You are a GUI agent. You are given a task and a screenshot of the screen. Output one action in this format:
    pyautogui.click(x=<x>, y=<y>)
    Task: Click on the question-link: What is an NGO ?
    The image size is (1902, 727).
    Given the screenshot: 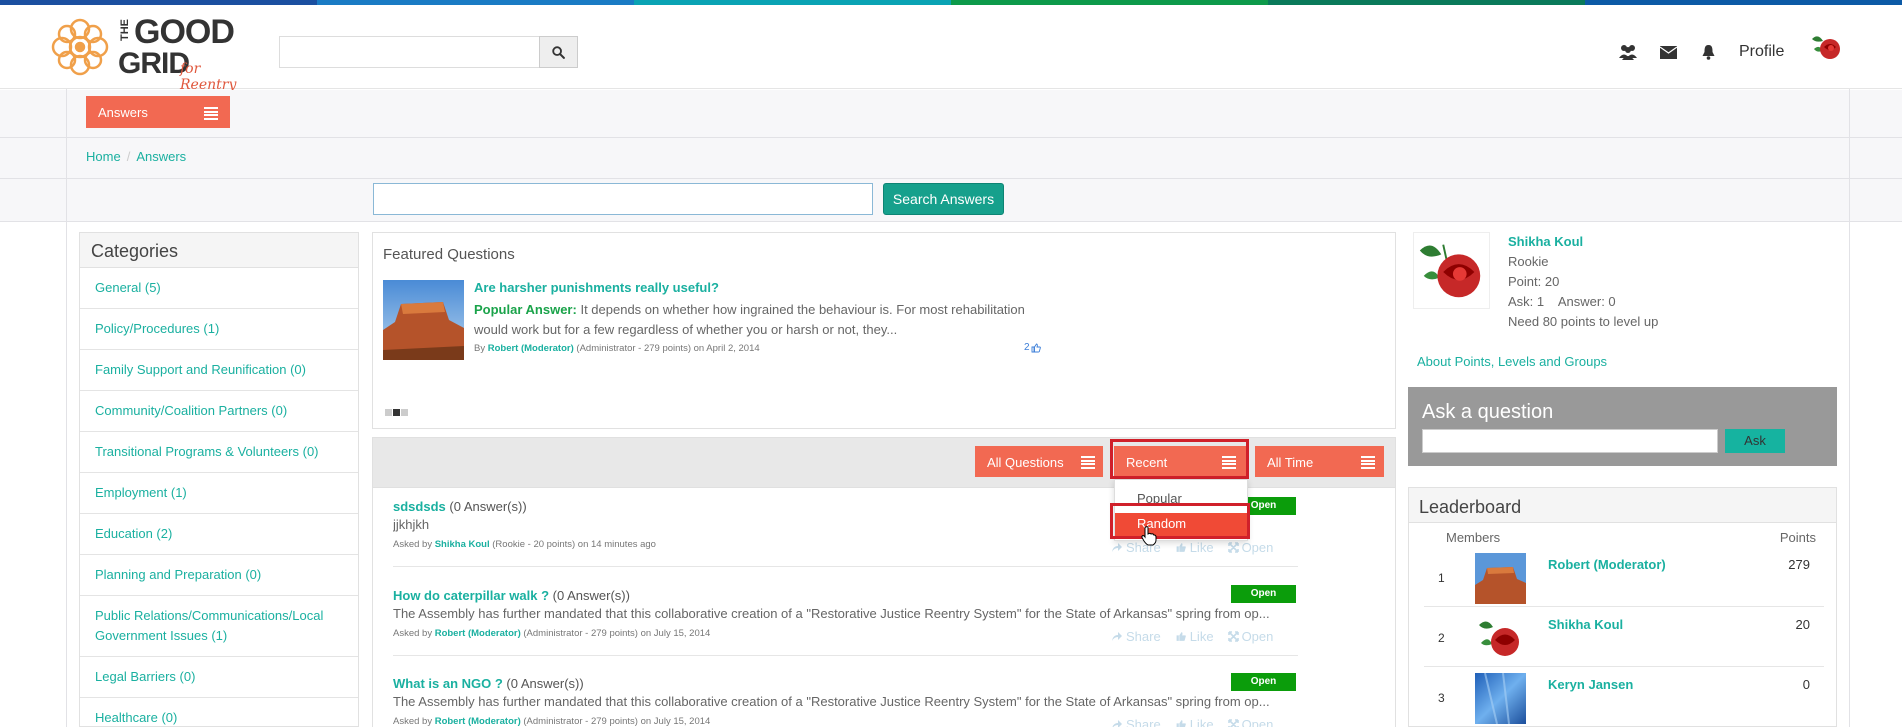 What is the action you would take?
    pyautogui.click(x=448, y=683)
    